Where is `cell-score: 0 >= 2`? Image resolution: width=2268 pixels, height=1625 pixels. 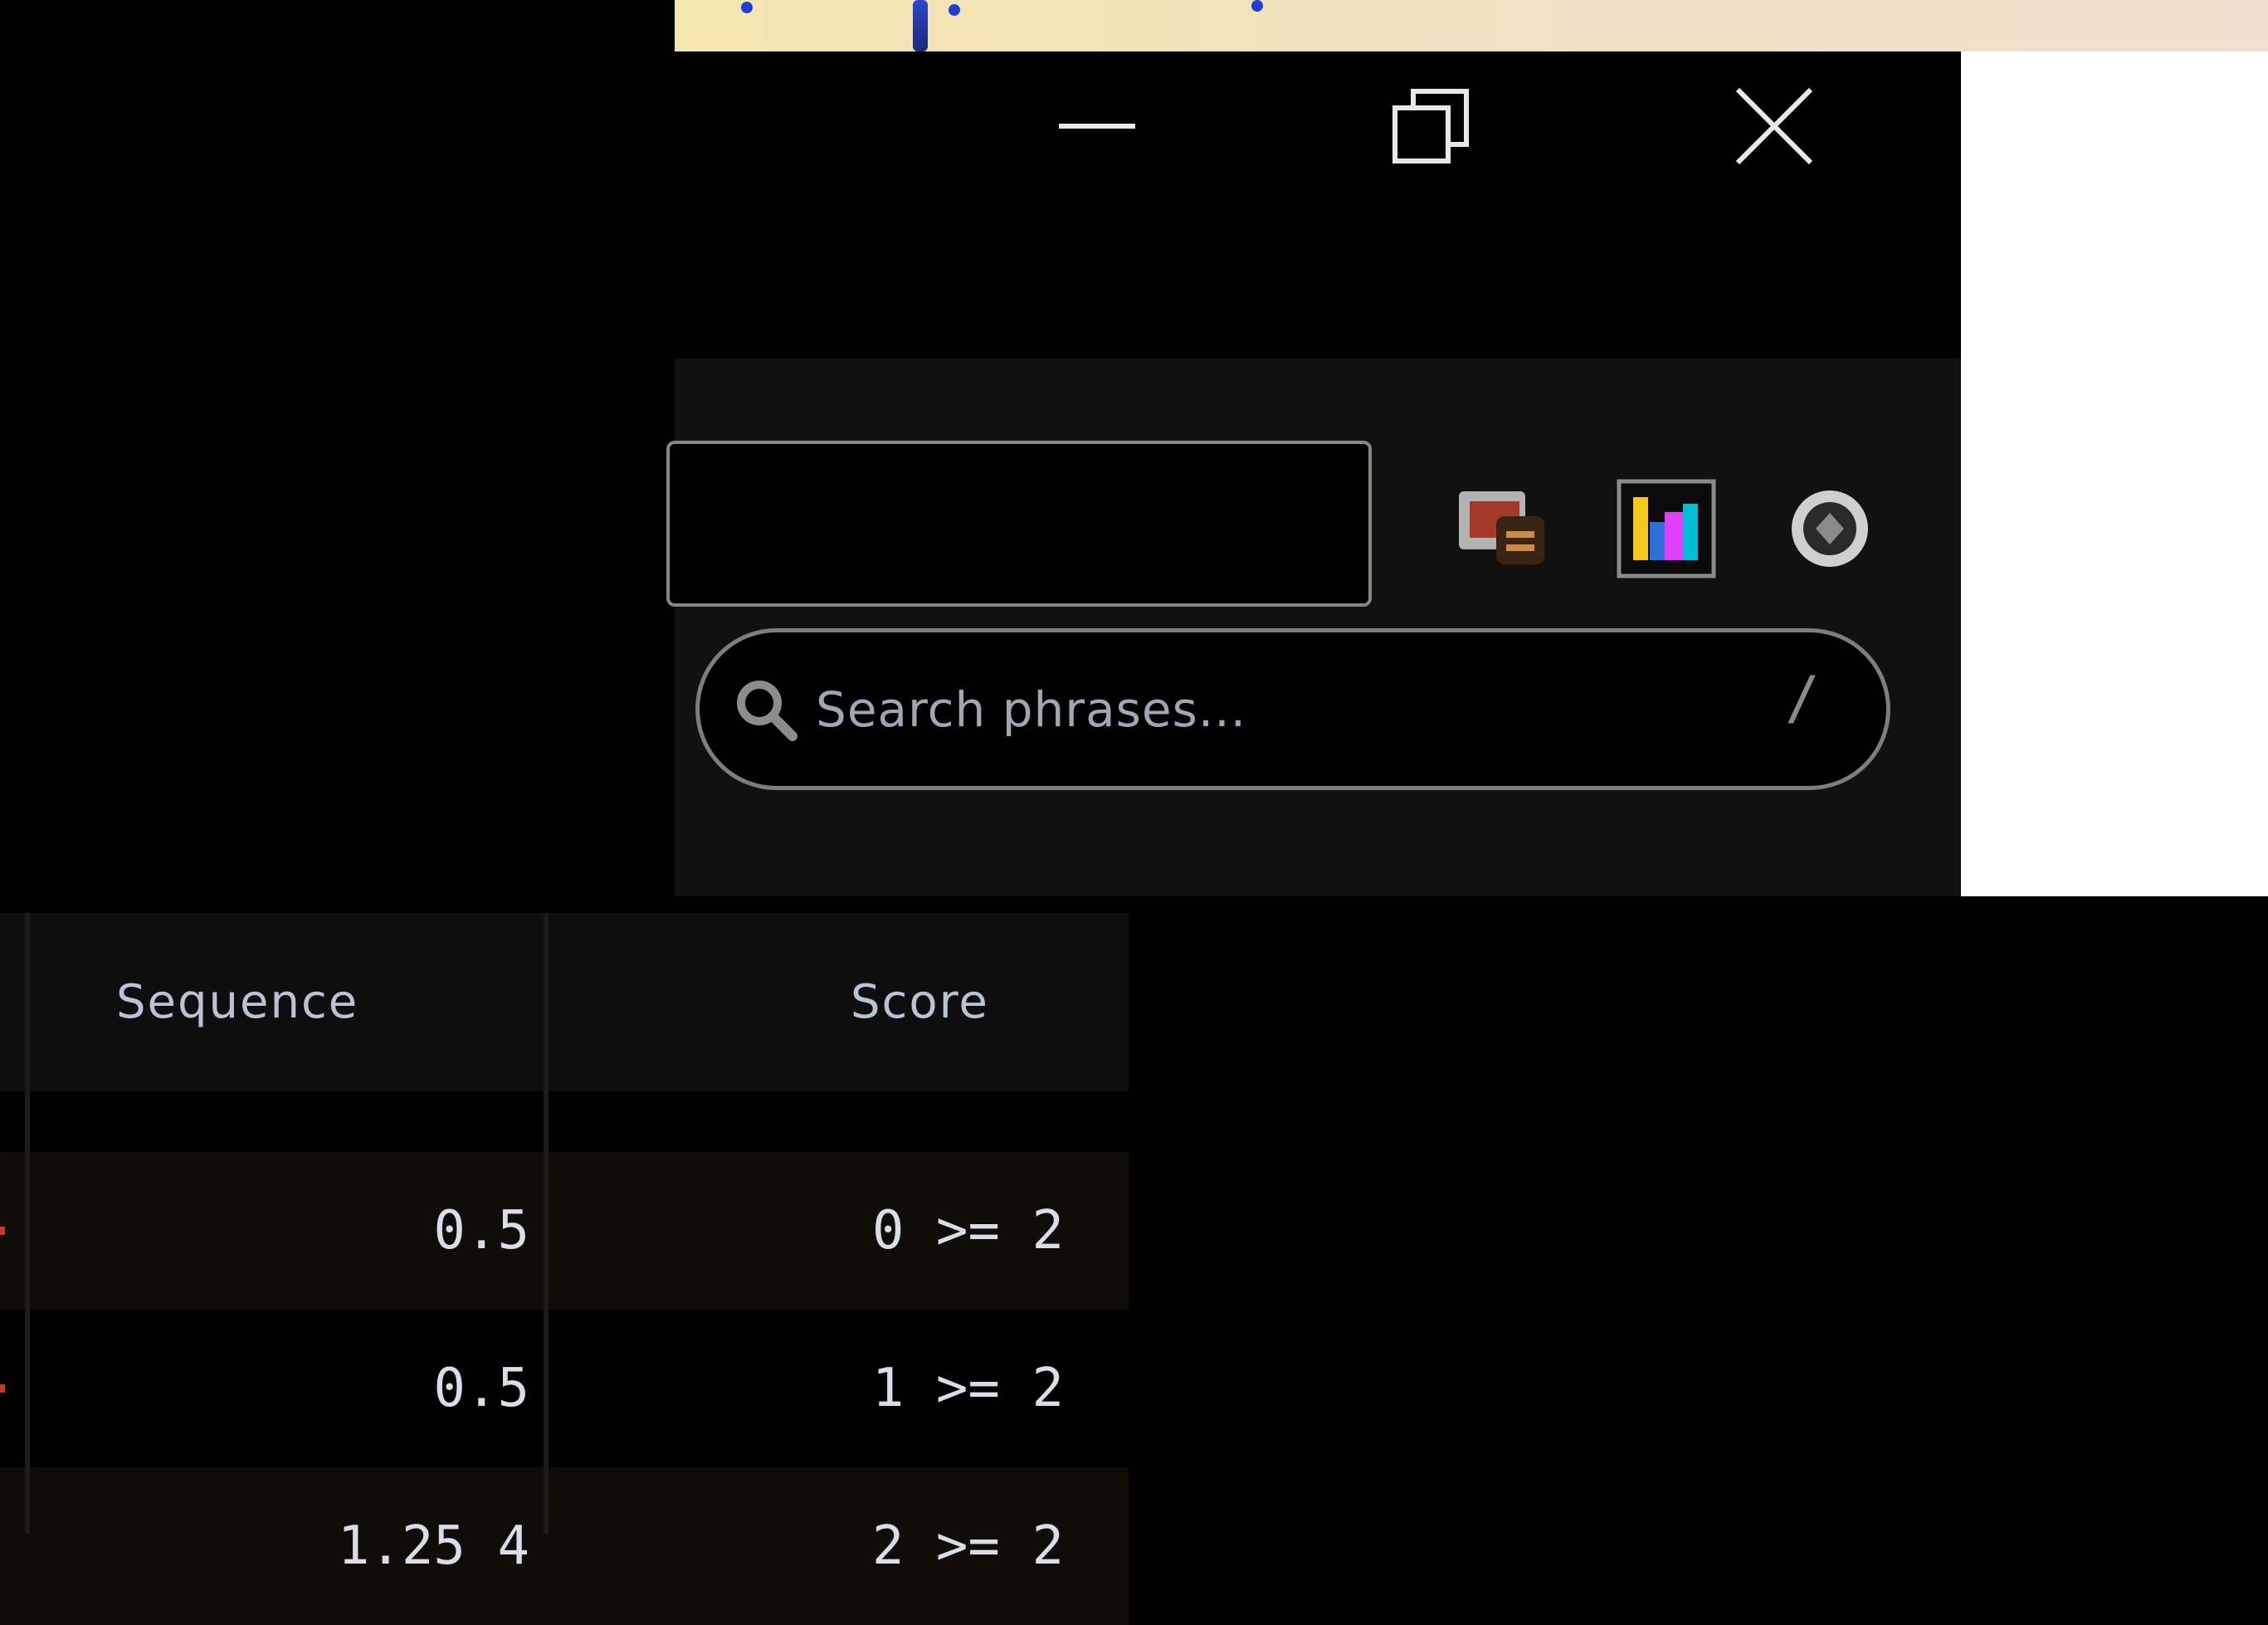
cell-score: 0 >= 2 is located at coordinates (968, 1231).